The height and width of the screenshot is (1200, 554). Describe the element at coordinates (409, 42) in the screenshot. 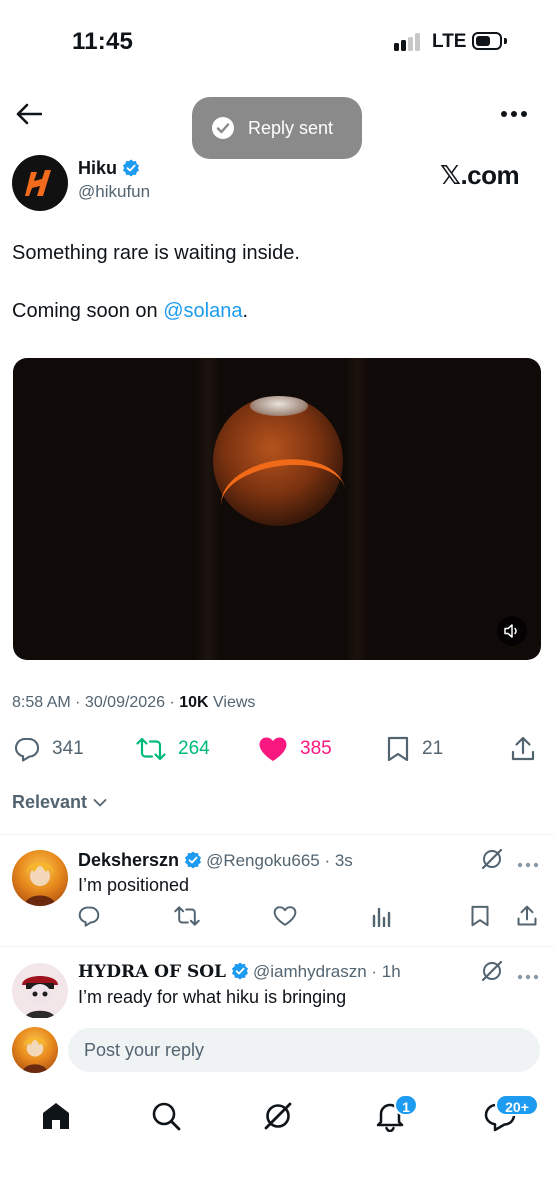

I see `signal-icon` at that location.